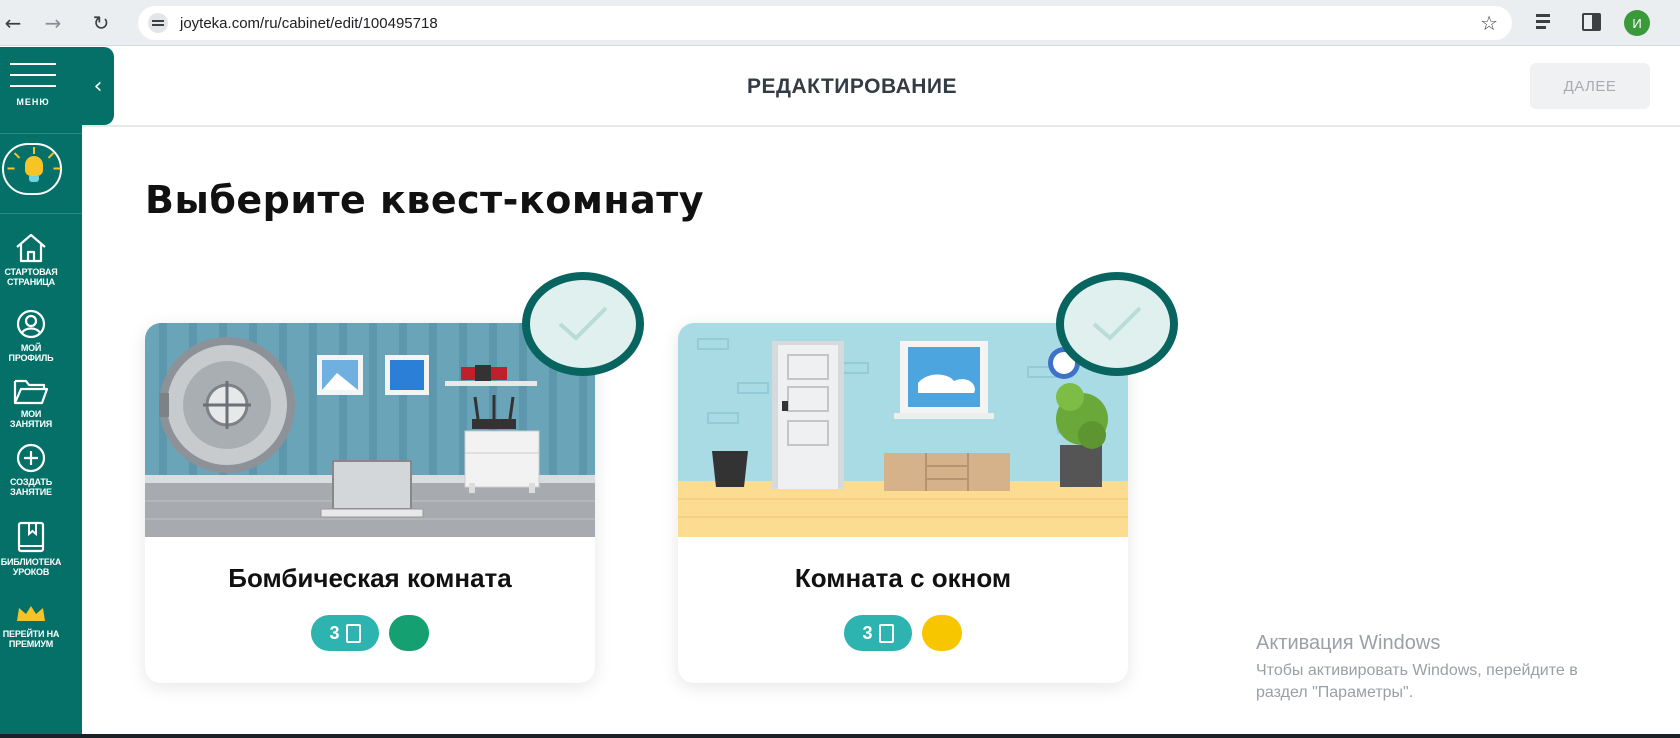 The width and height of the screenshot is (1680, 738). What do you see at coordinates (370, 430) in the screenshot?
I see `bomb-room-image` at bounding box center [370, 430].